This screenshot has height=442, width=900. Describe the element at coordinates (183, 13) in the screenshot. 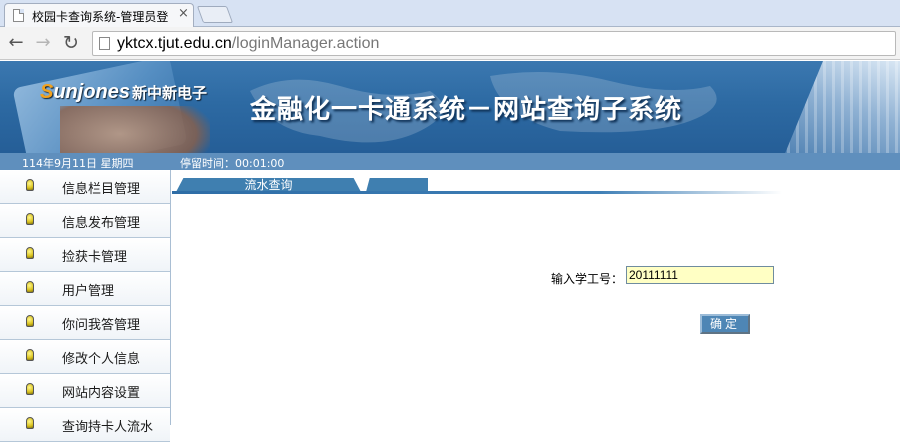

I see `close-tab-icon: ×` at that location.